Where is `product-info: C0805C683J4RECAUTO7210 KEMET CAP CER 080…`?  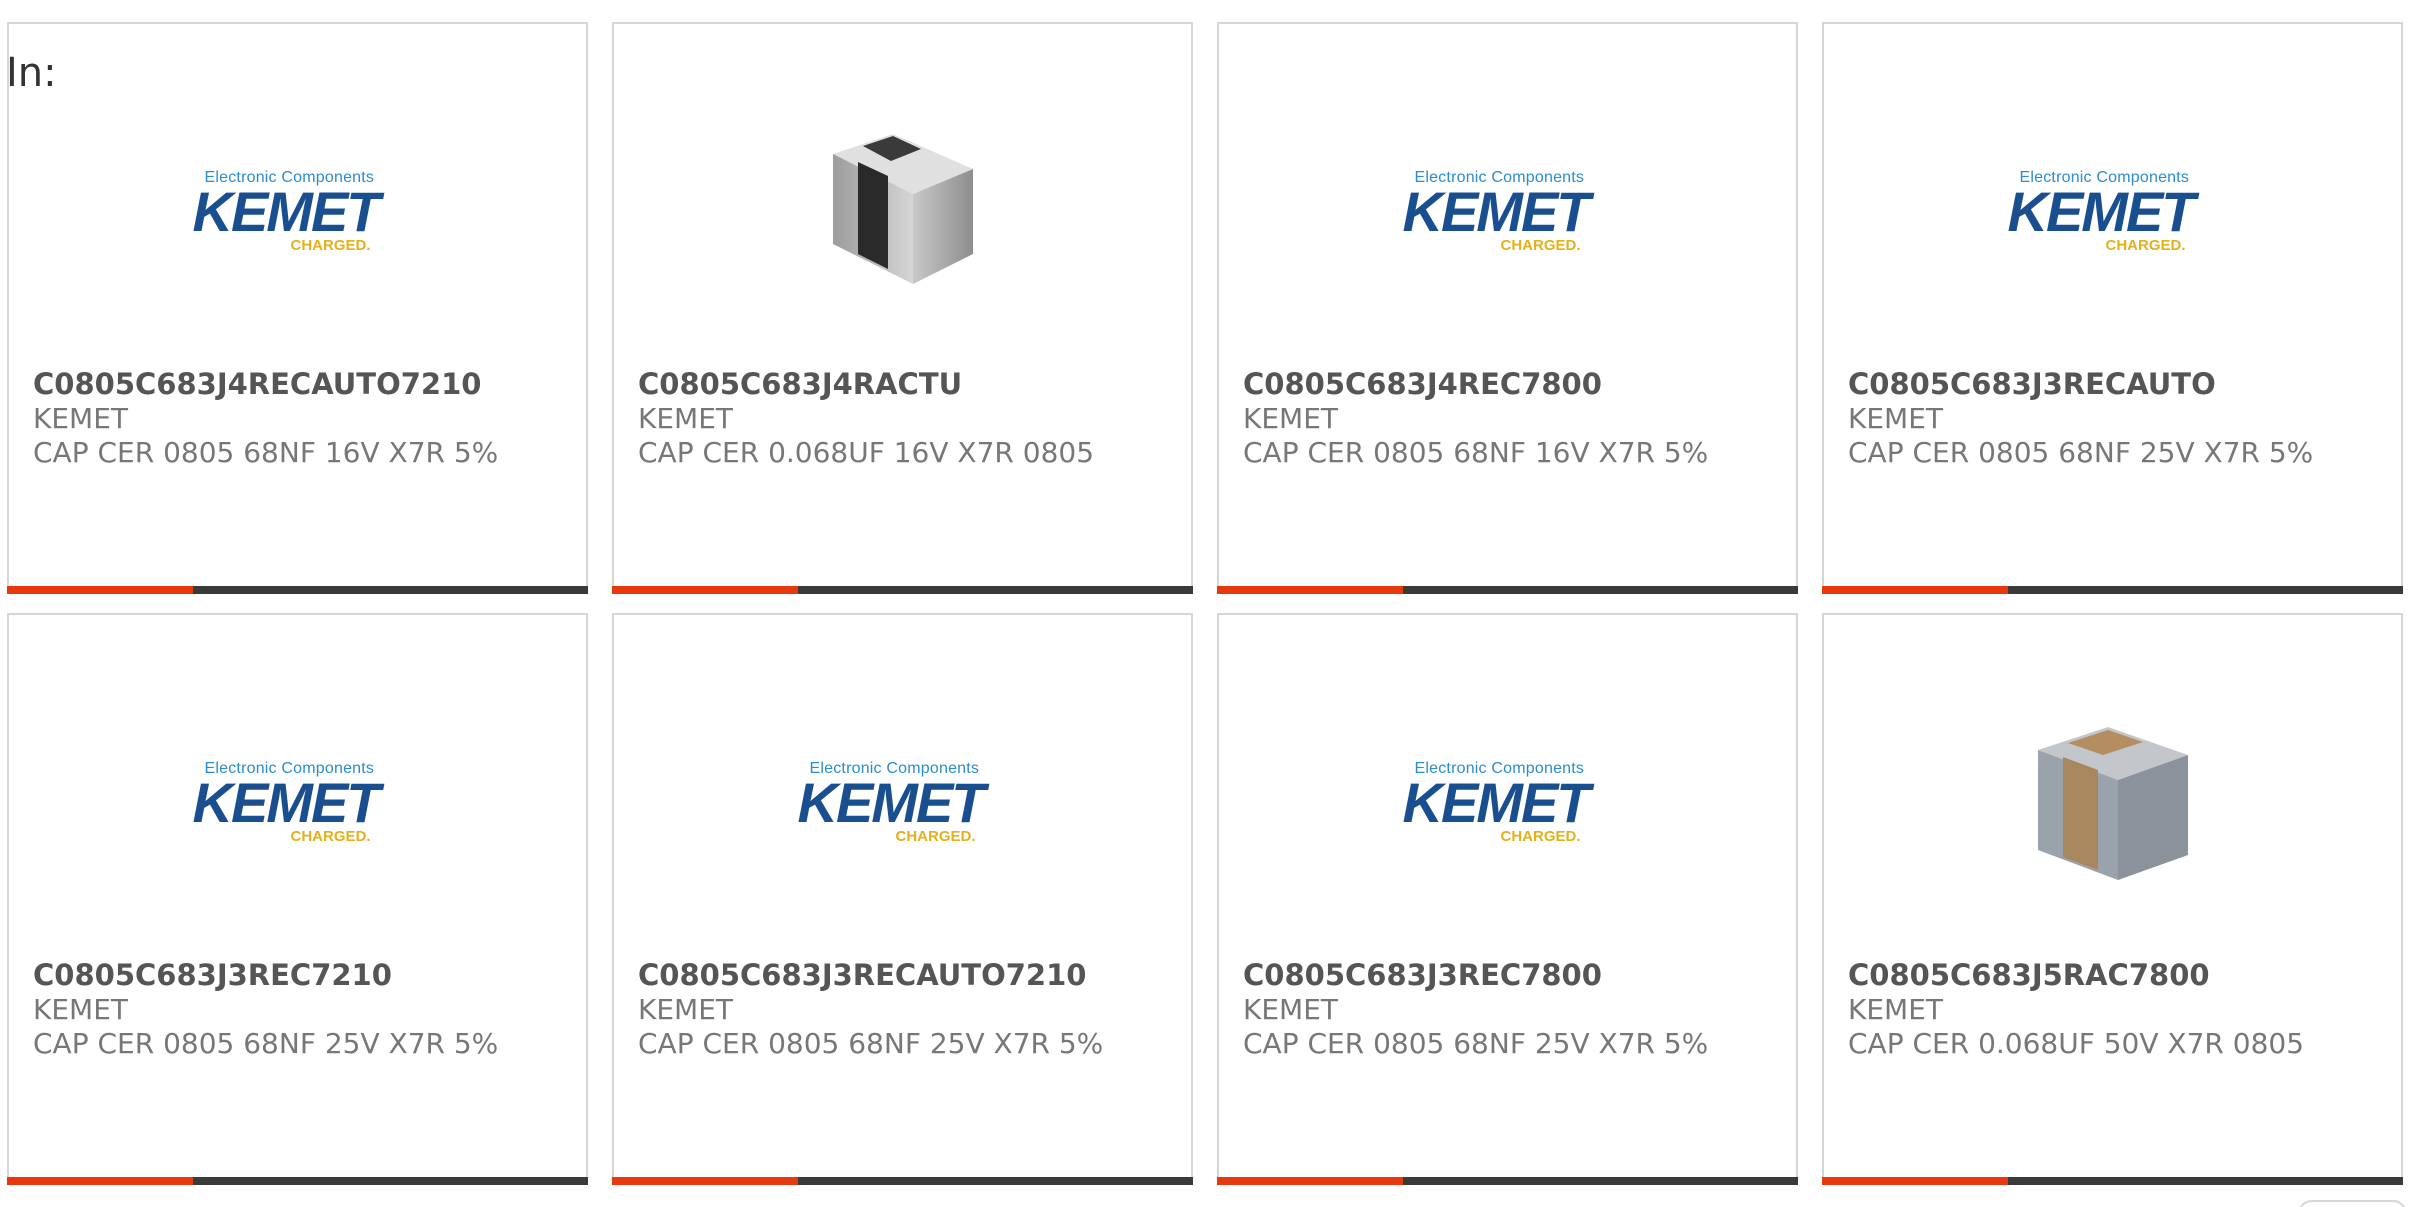 product-info: C0805C683J4RECAUTO7210 KEMET CAP CER 080… is located at coordinates (304, 418).